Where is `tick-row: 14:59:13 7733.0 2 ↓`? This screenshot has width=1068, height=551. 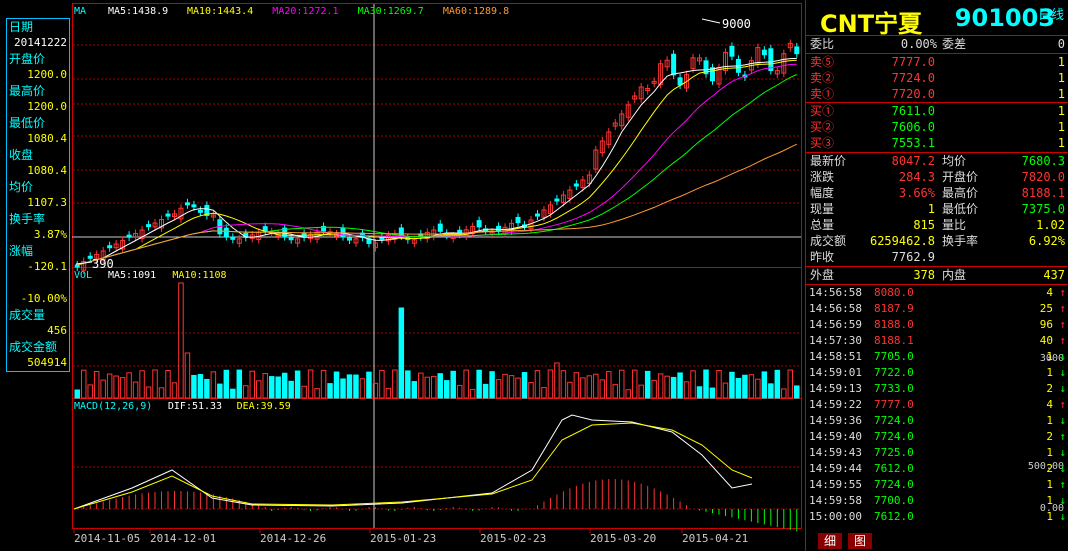
tick-row: 14:59:13 7733.0 2 ↓ is located at coordinates (937, 389).